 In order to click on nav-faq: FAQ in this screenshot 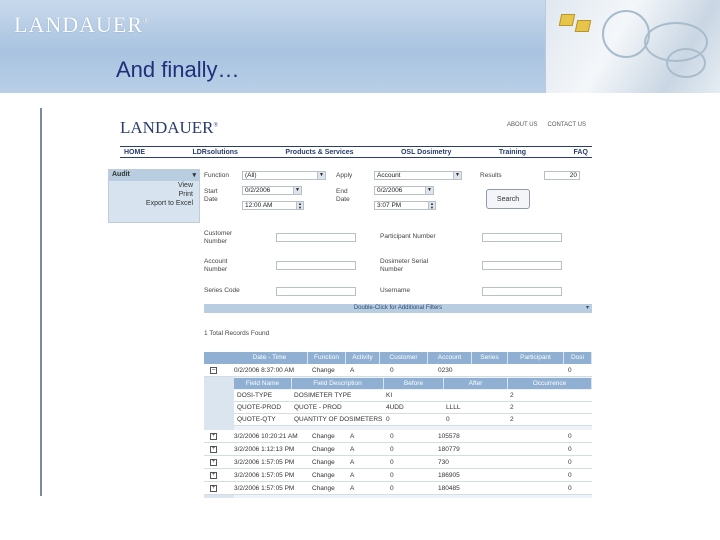, I will do `click(581, 152)`.